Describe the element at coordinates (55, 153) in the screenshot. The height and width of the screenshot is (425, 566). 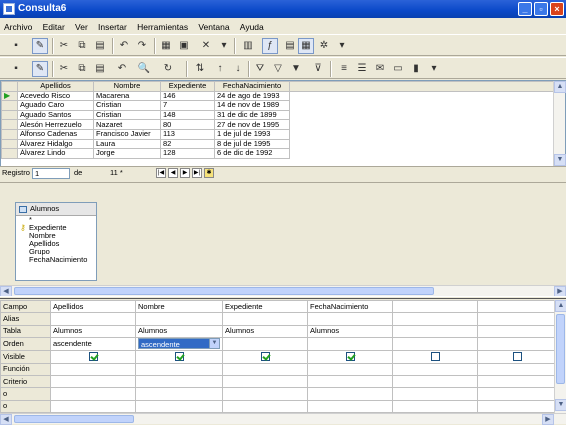
I see `cell-apellidos: Álvarez Lindo` at that location.